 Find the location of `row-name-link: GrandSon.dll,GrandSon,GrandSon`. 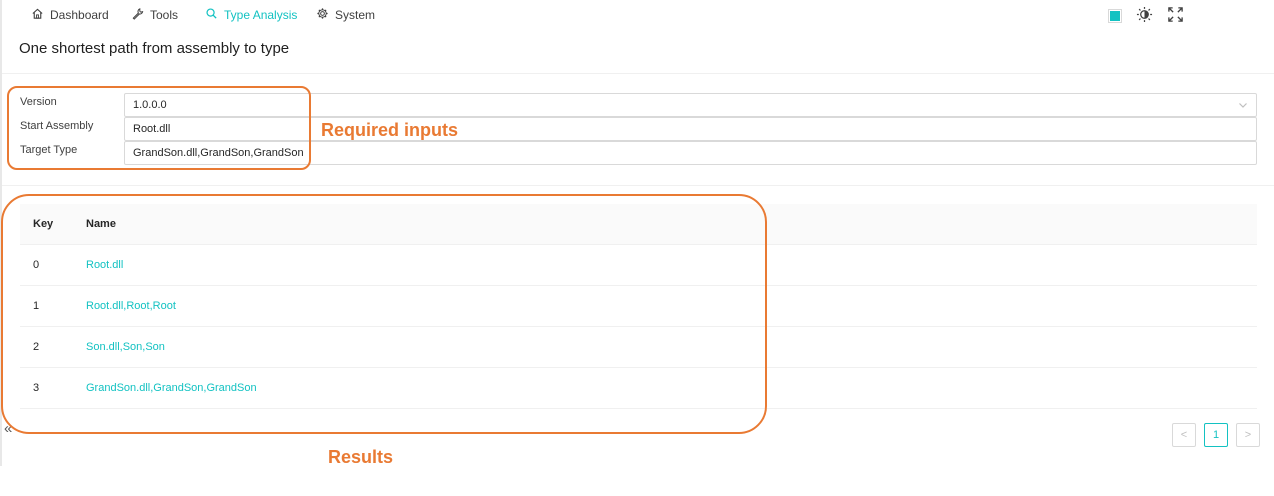

row-name-link: GrandSon.dll,GrandSon,GrandSon is located at coordinates (671, 388).